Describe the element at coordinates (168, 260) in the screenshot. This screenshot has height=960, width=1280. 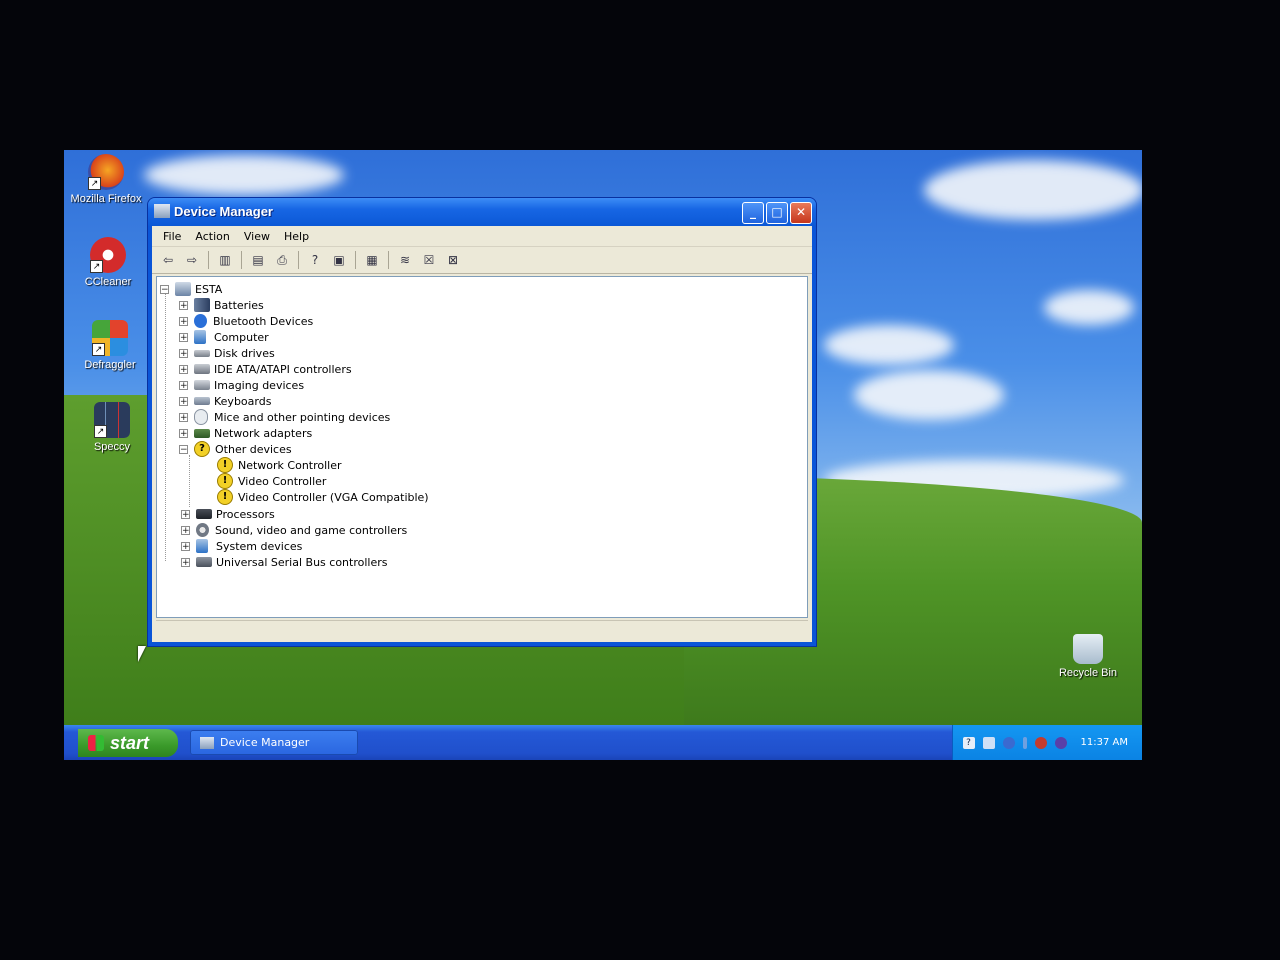
I see `back-icon: ⇦` at that location.